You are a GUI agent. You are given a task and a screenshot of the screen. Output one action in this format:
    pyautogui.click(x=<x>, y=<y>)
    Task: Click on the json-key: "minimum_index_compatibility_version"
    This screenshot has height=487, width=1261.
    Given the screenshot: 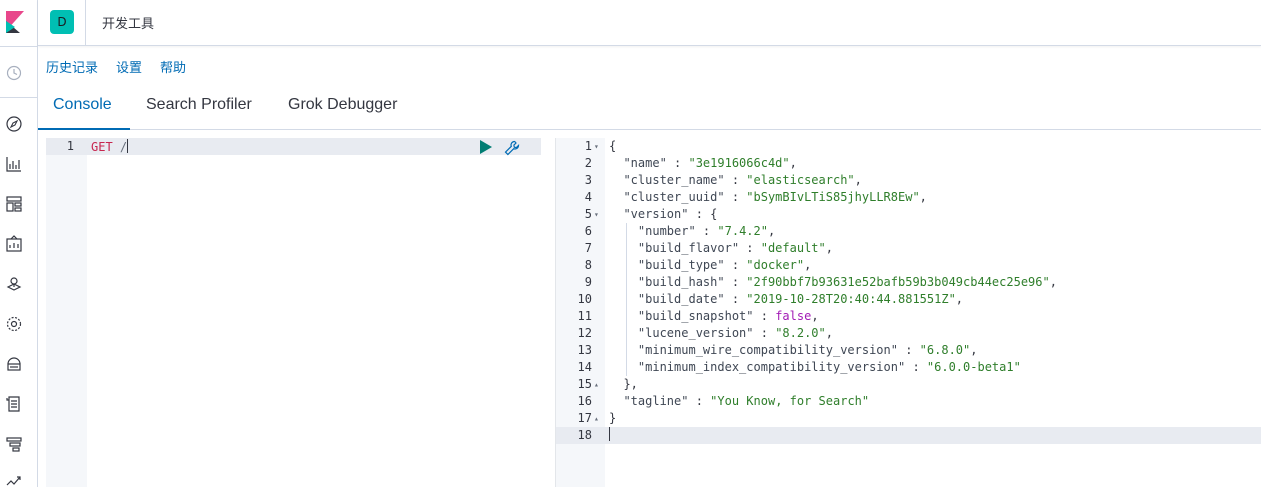 What is the action you would take?
    pyautogui.click(x=757, y=367)
    